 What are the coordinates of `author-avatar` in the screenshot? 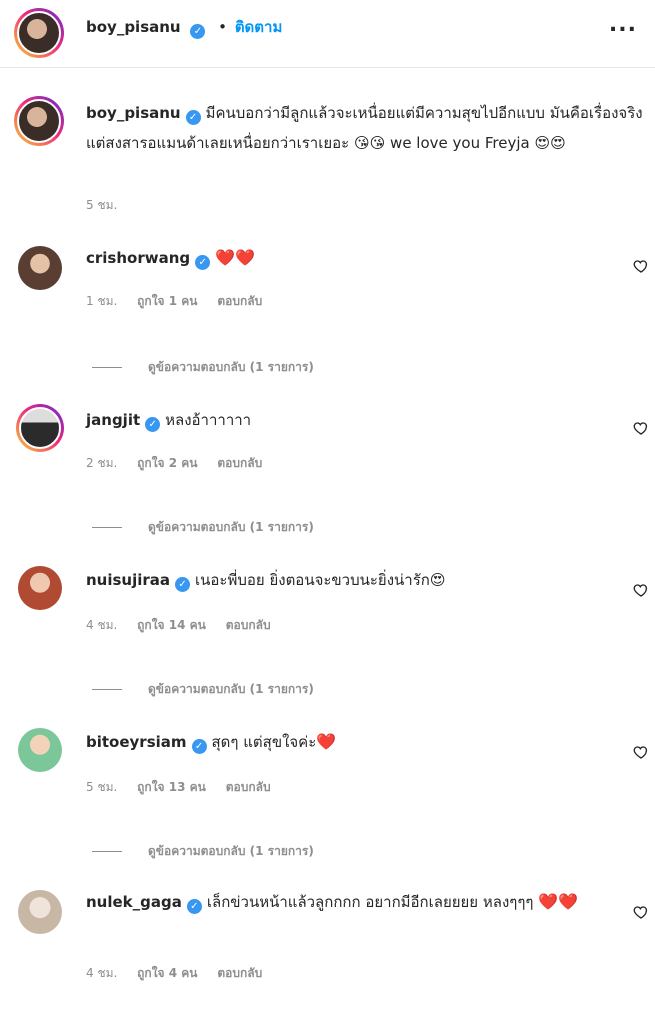 It's located at (39, 33).